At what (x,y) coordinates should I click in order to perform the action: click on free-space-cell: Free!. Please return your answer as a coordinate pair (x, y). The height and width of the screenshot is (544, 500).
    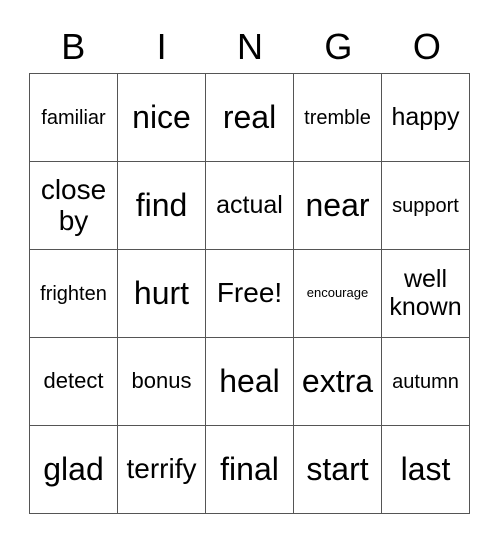
    Looking at the image, I should click on (250, 294).